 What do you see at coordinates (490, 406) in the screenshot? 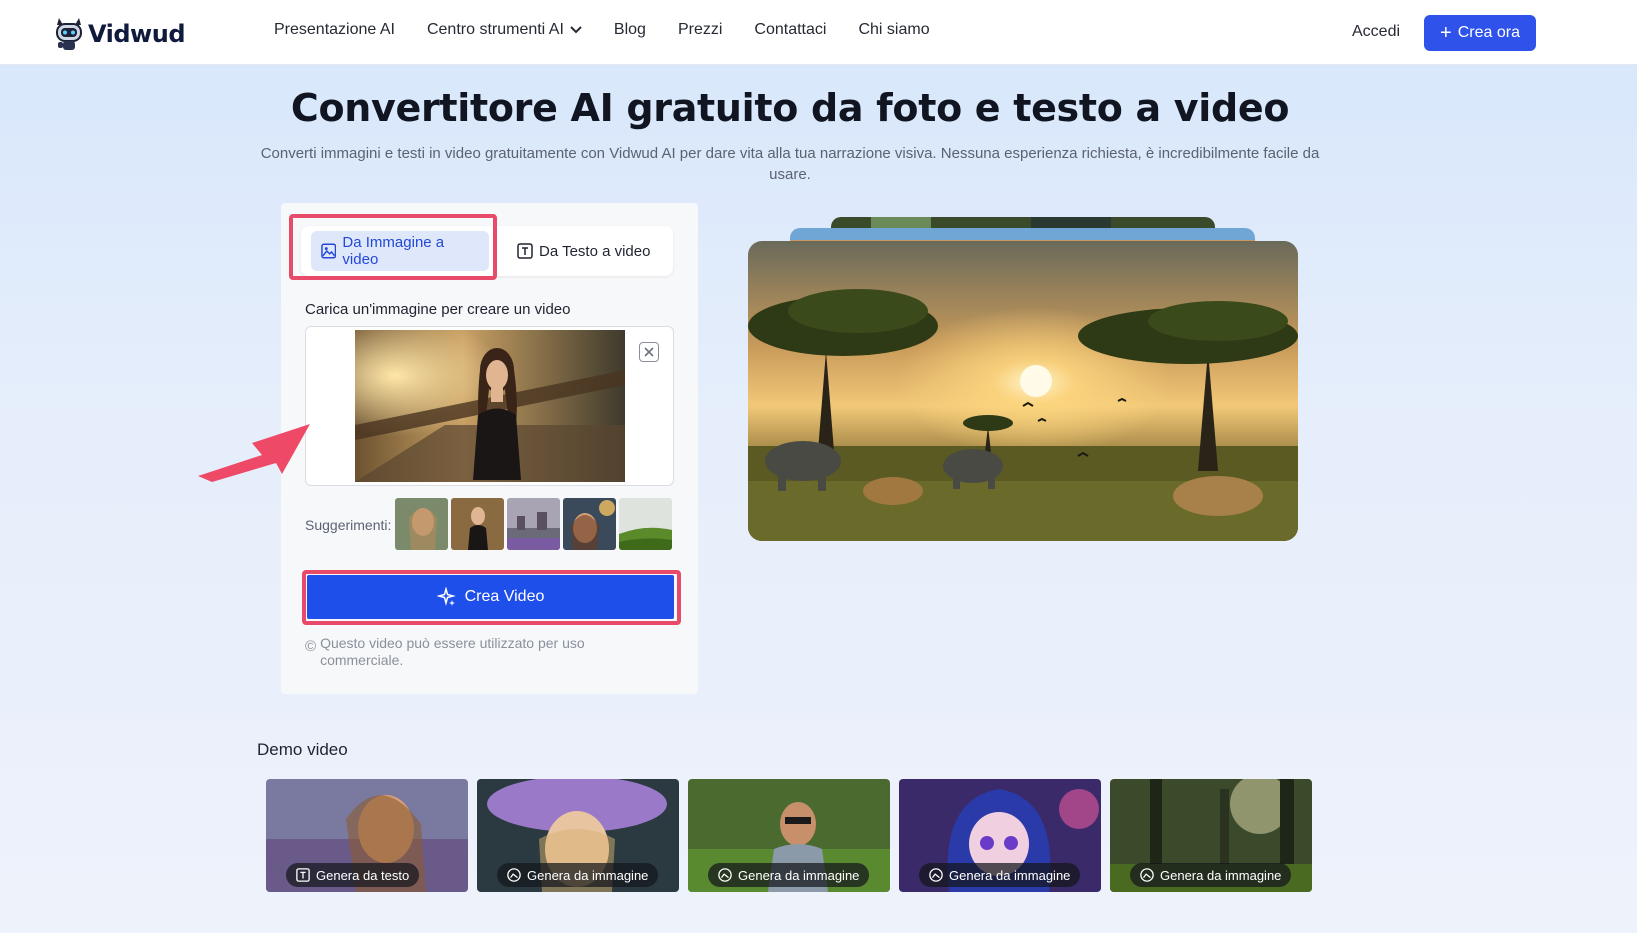
I see `uploaded-image` at bounding box center [490, 406].